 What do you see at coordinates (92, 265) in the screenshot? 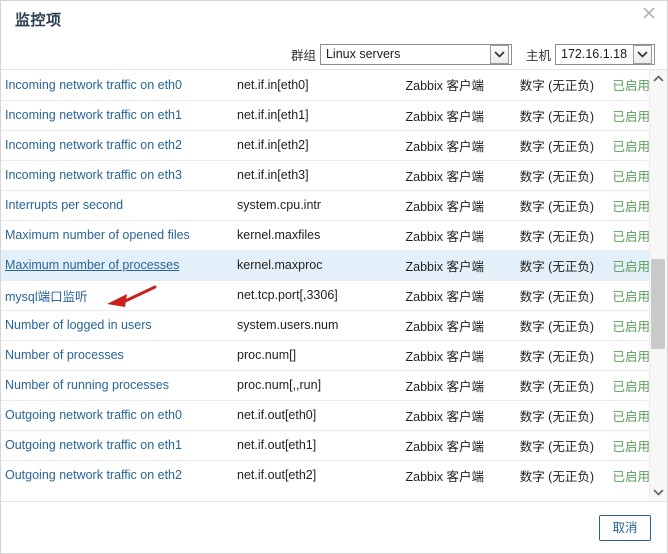
I see `item-link: Maximum number of processes` at bounding box center [92, 265].